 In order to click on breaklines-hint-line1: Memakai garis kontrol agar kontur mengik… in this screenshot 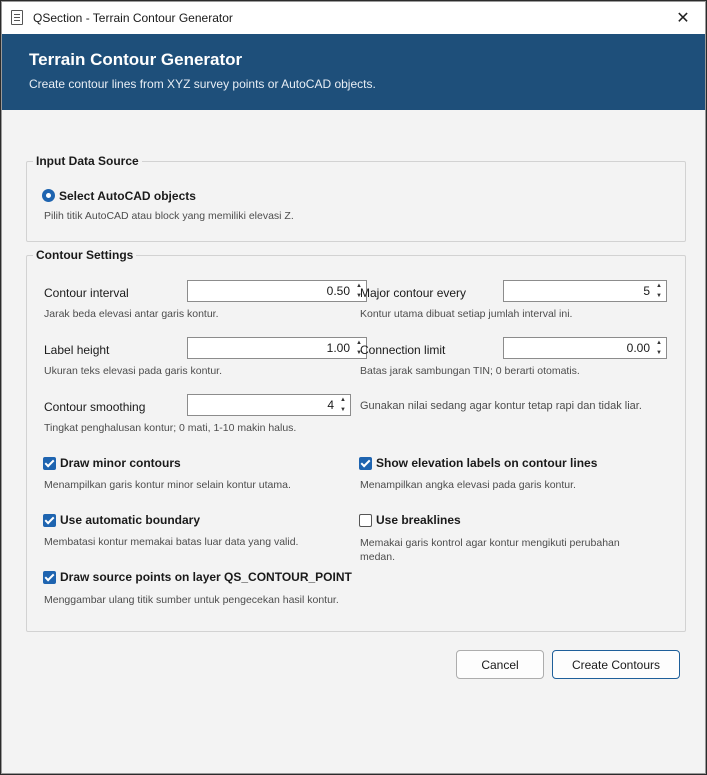, I will do `click(490, 543)`.